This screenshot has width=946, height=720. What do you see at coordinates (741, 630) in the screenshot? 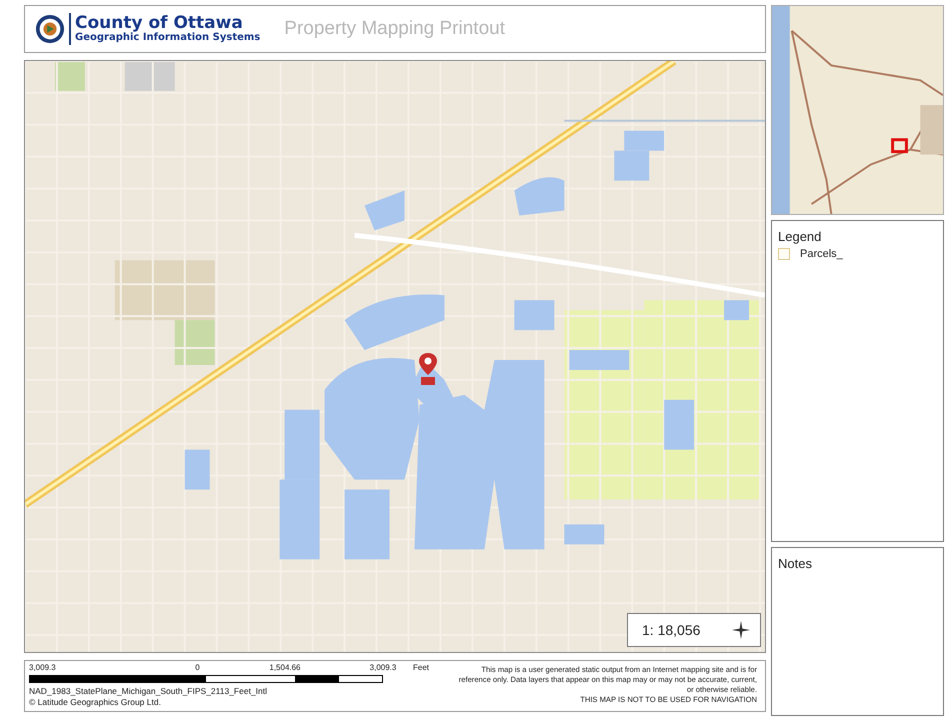
I see `compass-icon` at bounding box center [741, 630].